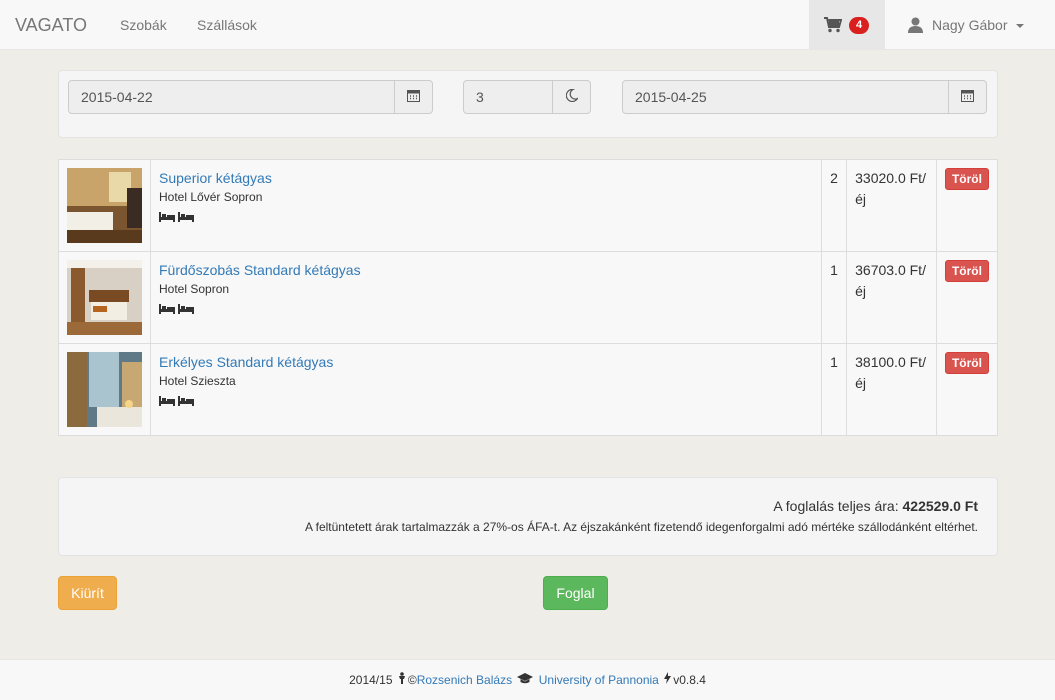  Describe the element at coordinates (412, 680) in the screenshot. I see `copyright-symbol: ©` at that location.